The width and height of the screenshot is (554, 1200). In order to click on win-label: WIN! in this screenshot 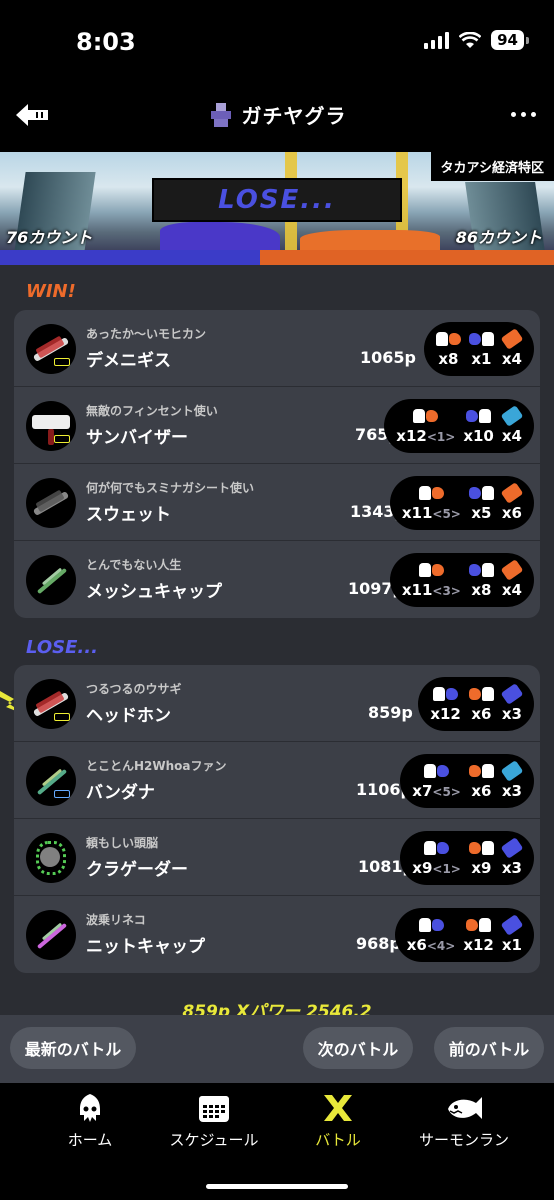, I will do `click(51, 291)`.